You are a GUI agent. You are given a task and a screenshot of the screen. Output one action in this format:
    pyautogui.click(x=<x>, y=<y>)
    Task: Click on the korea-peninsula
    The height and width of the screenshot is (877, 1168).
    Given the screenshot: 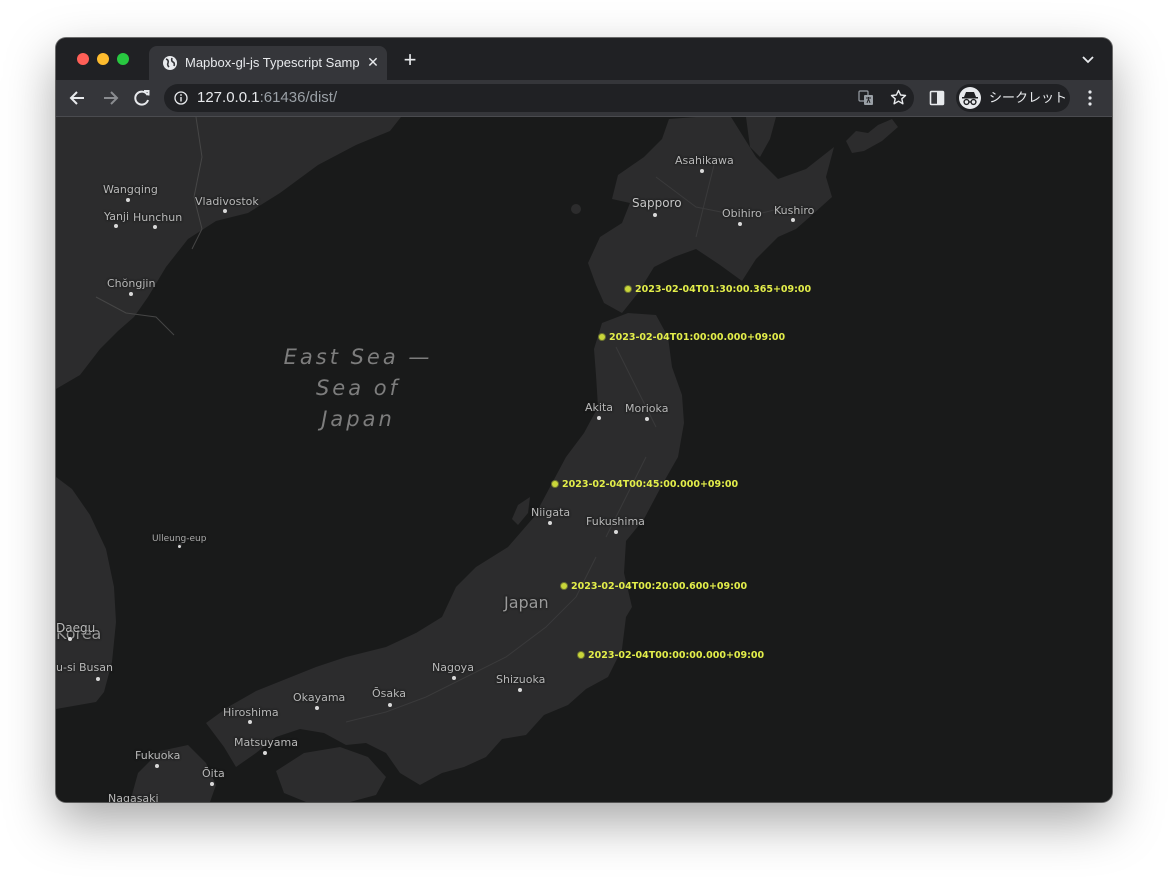 What is the action you would take?
    pyautogui.click(x=86, y=593)
    